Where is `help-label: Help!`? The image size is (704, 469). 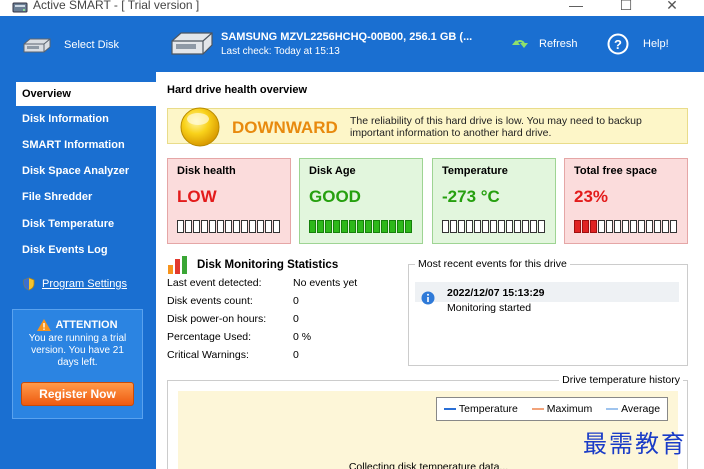 help-label: Help! is located at coordinates (656, 44).